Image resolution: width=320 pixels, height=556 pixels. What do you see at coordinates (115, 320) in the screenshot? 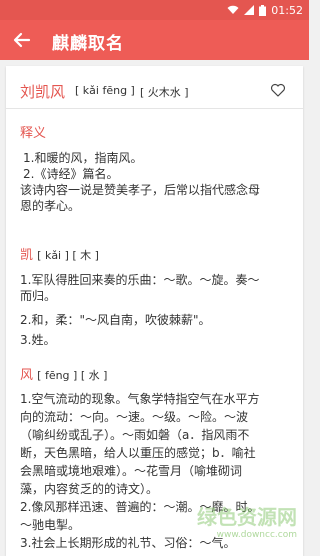
I see `kai-line: 2.和，柔："～风自南，吹彼棘薪"。` at bounding box center [115, 320].